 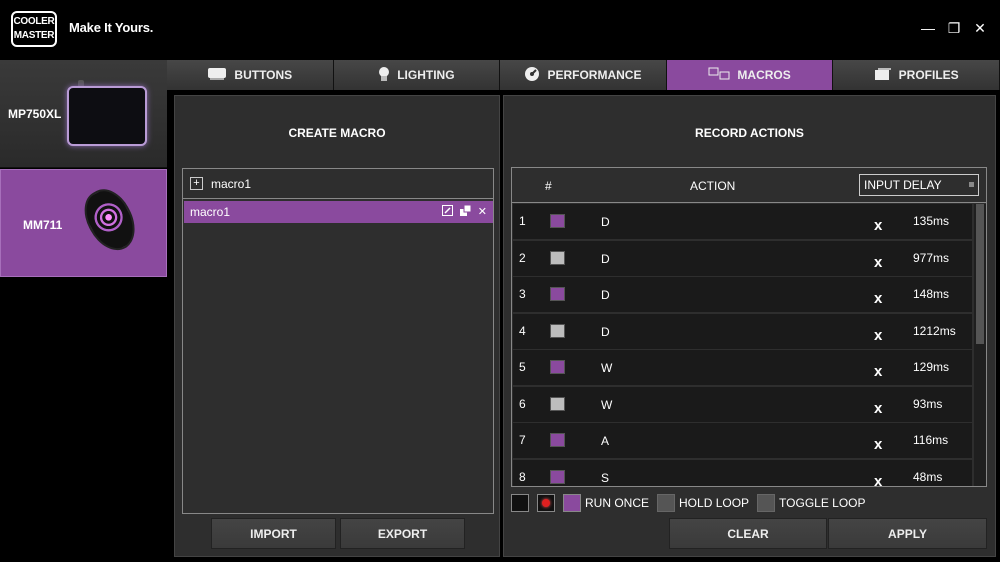 I want to click on device-mm711: MM711, so click(x=83, y=223).